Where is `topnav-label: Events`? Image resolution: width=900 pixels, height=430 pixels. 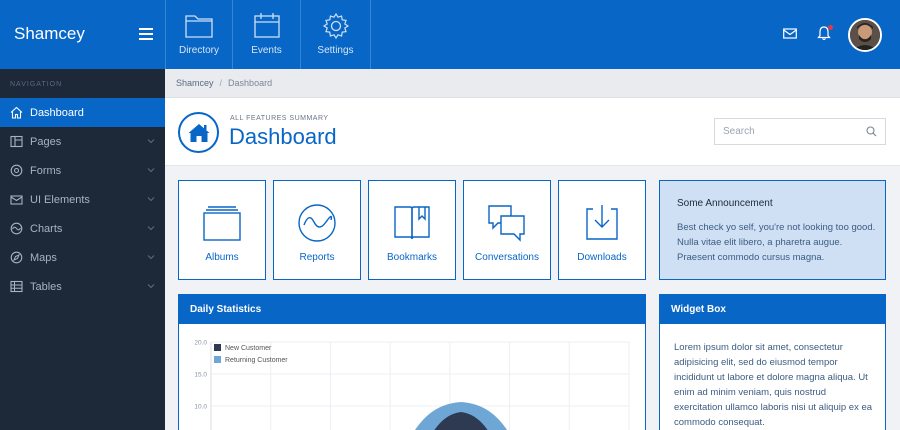
topnav-label: Events is located at coordinates (266, 50).